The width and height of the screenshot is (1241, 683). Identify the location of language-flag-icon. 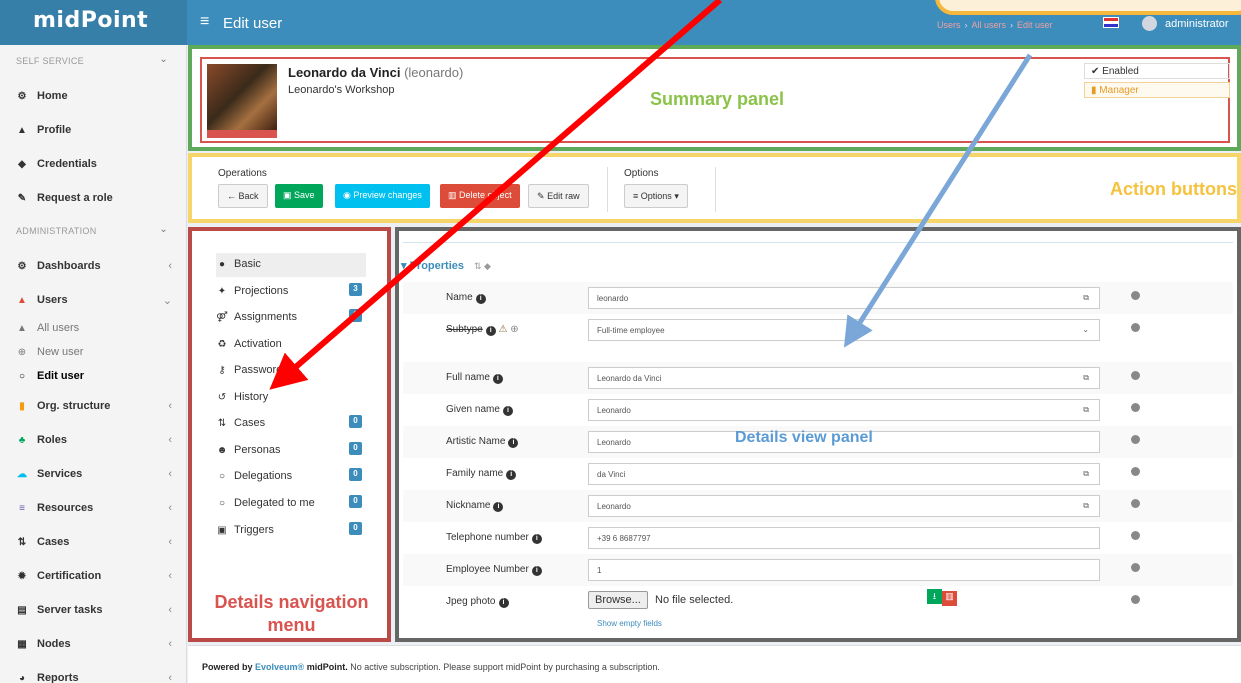
(1111, 22).